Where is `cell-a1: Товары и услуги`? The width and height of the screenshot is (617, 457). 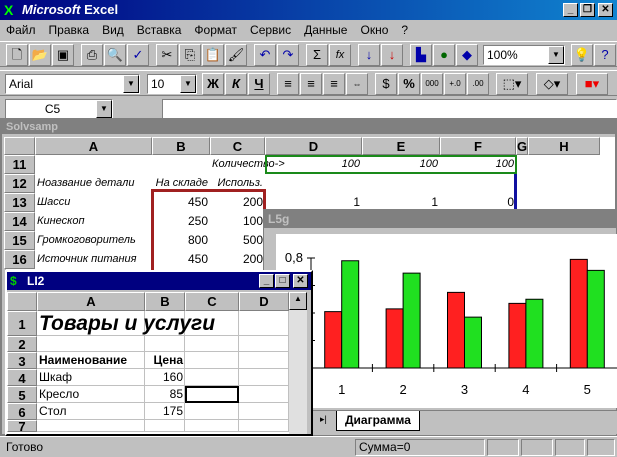 cell-a1: Товары и услуги is located at coordinates (127, 323).